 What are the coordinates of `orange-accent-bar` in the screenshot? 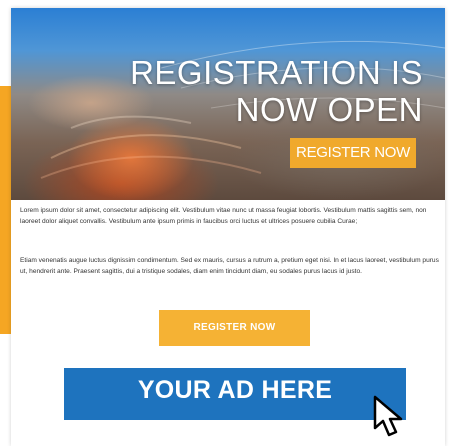 It's located at (5, 210).